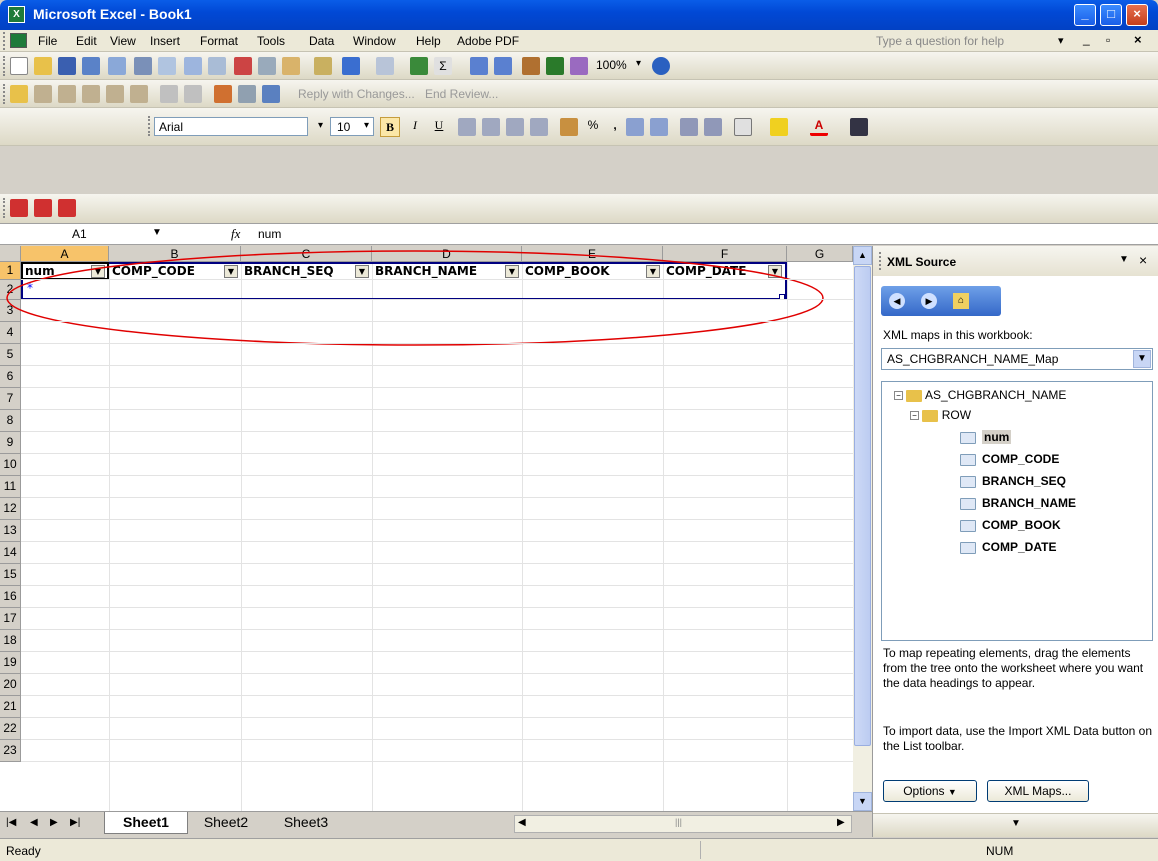 The height and width of the screenshot is (861, 1158). Describe the element at coordinates (43, 208) in the screenshot. I see `convert-pdf-email-icon` at that location.